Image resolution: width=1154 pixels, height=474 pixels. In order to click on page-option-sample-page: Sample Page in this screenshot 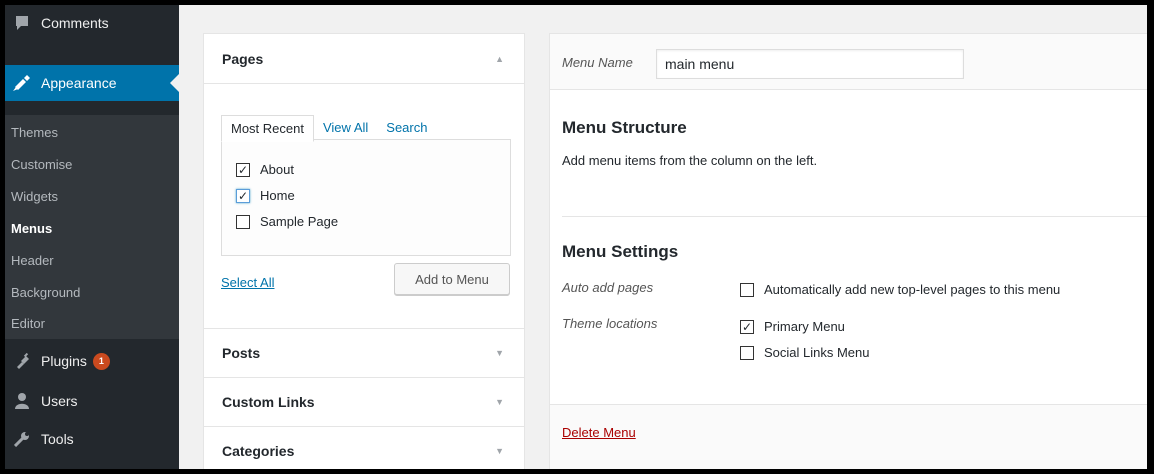, I will do `click(287, 221)`.